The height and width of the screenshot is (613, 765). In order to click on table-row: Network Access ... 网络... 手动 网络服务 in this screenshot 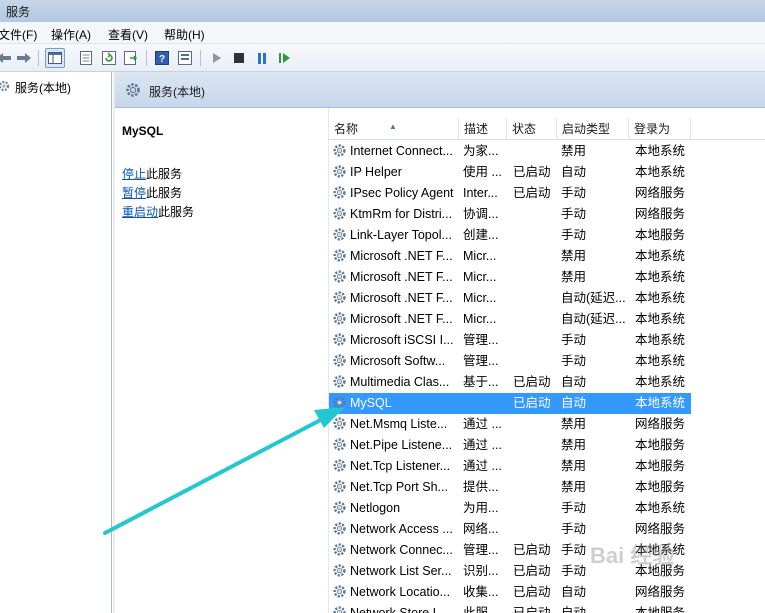, I will do `click(510, 529)`.